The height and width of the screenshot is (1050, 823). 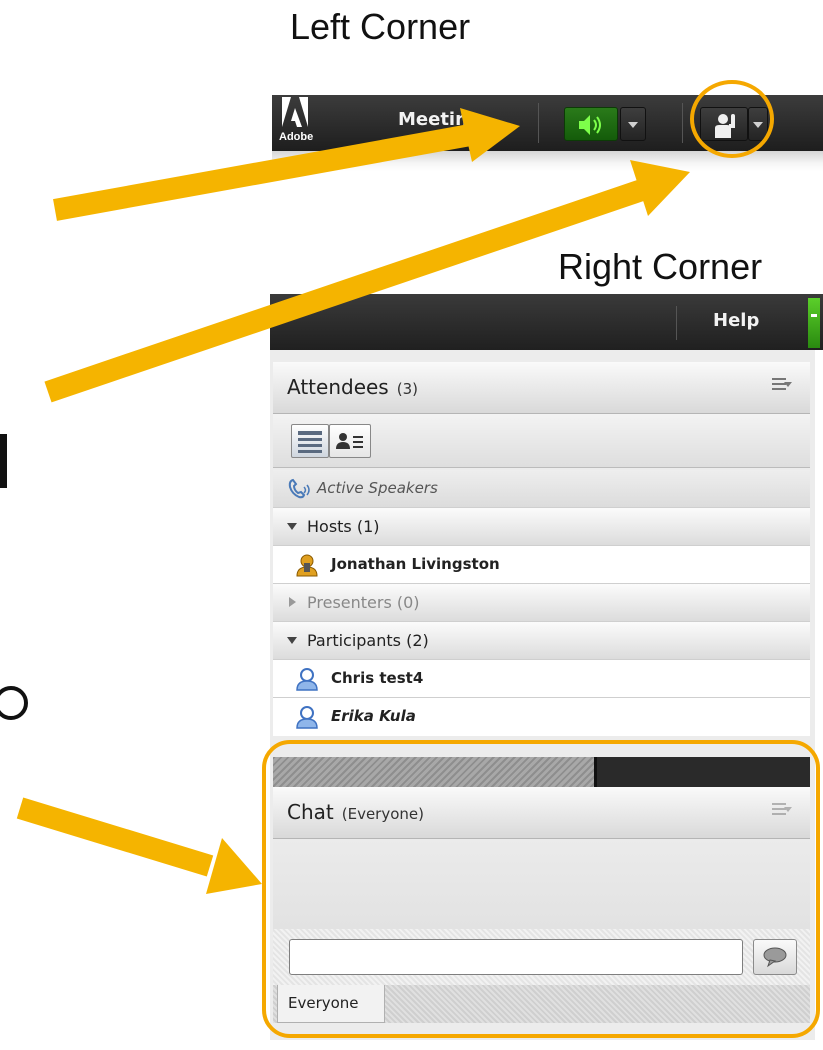 What do you see at coordinates (139, 845) in the screenshot?
I see `arrow-to-chat-pod` at bounding box center [139, 845].